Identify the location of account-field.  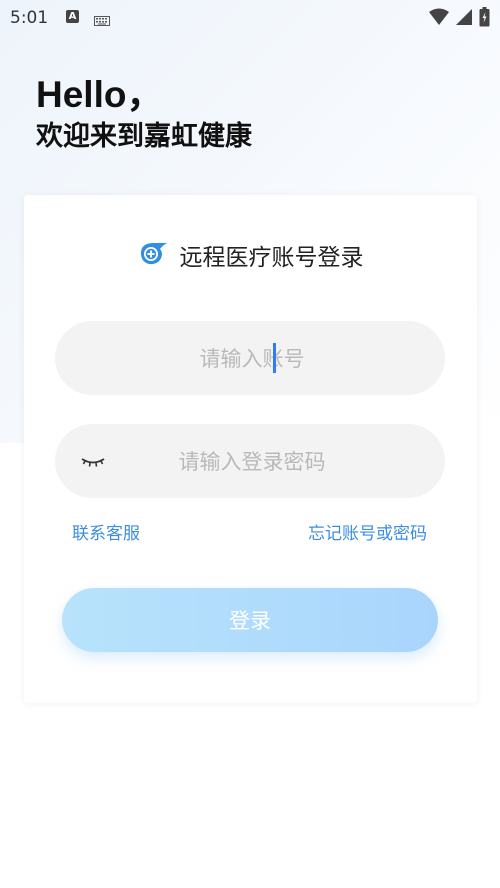
(252, 359).